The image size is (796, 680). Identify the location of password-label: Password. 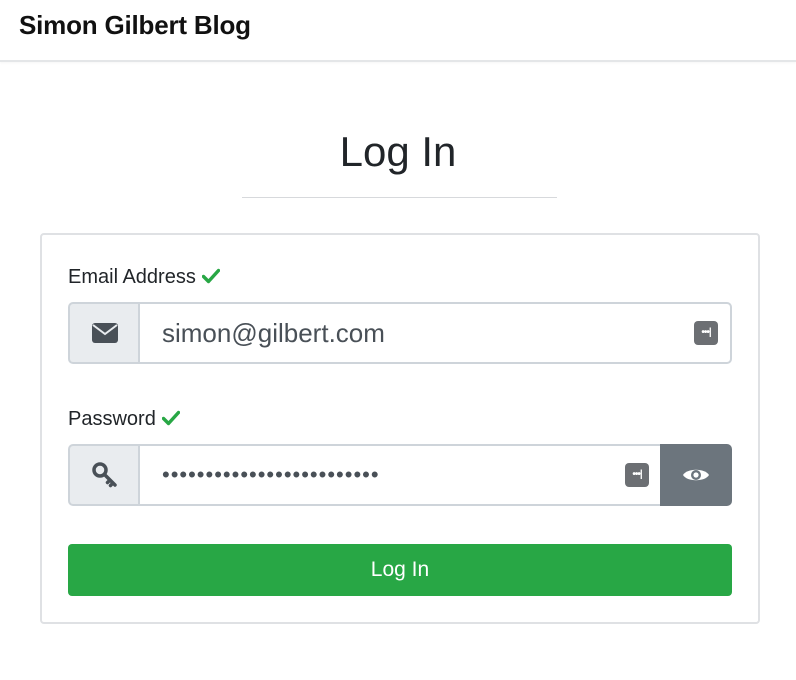
(112, 419).